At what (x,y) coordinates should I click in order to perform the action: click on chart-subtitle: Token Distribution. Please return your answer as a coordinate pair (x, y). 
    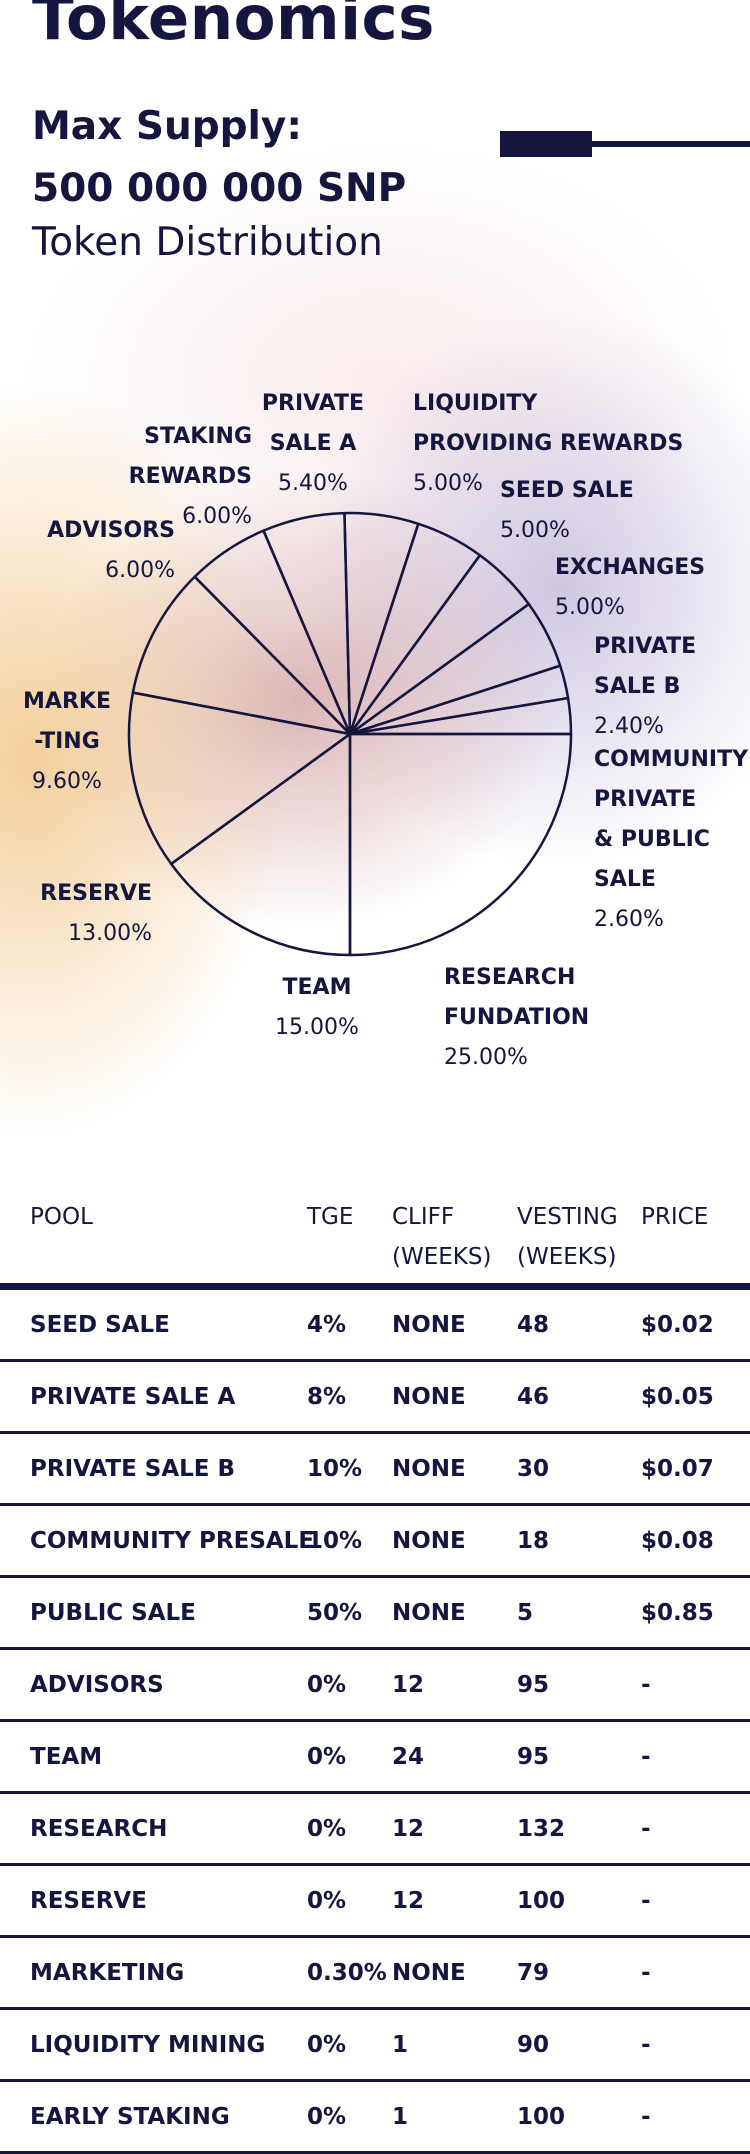
    Looking at the image, I should click on (207, 242).